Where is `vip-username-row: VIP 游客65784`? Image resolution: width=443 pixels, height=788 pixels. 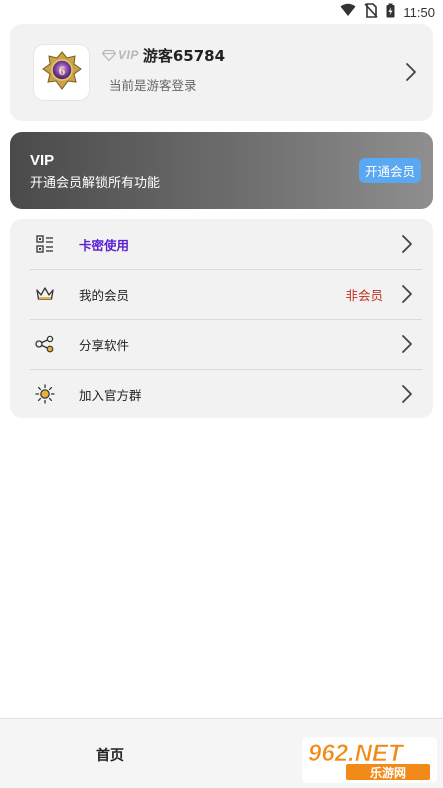 vip-username-row: VIP 游客65784 is located at coordinates (163, 55).